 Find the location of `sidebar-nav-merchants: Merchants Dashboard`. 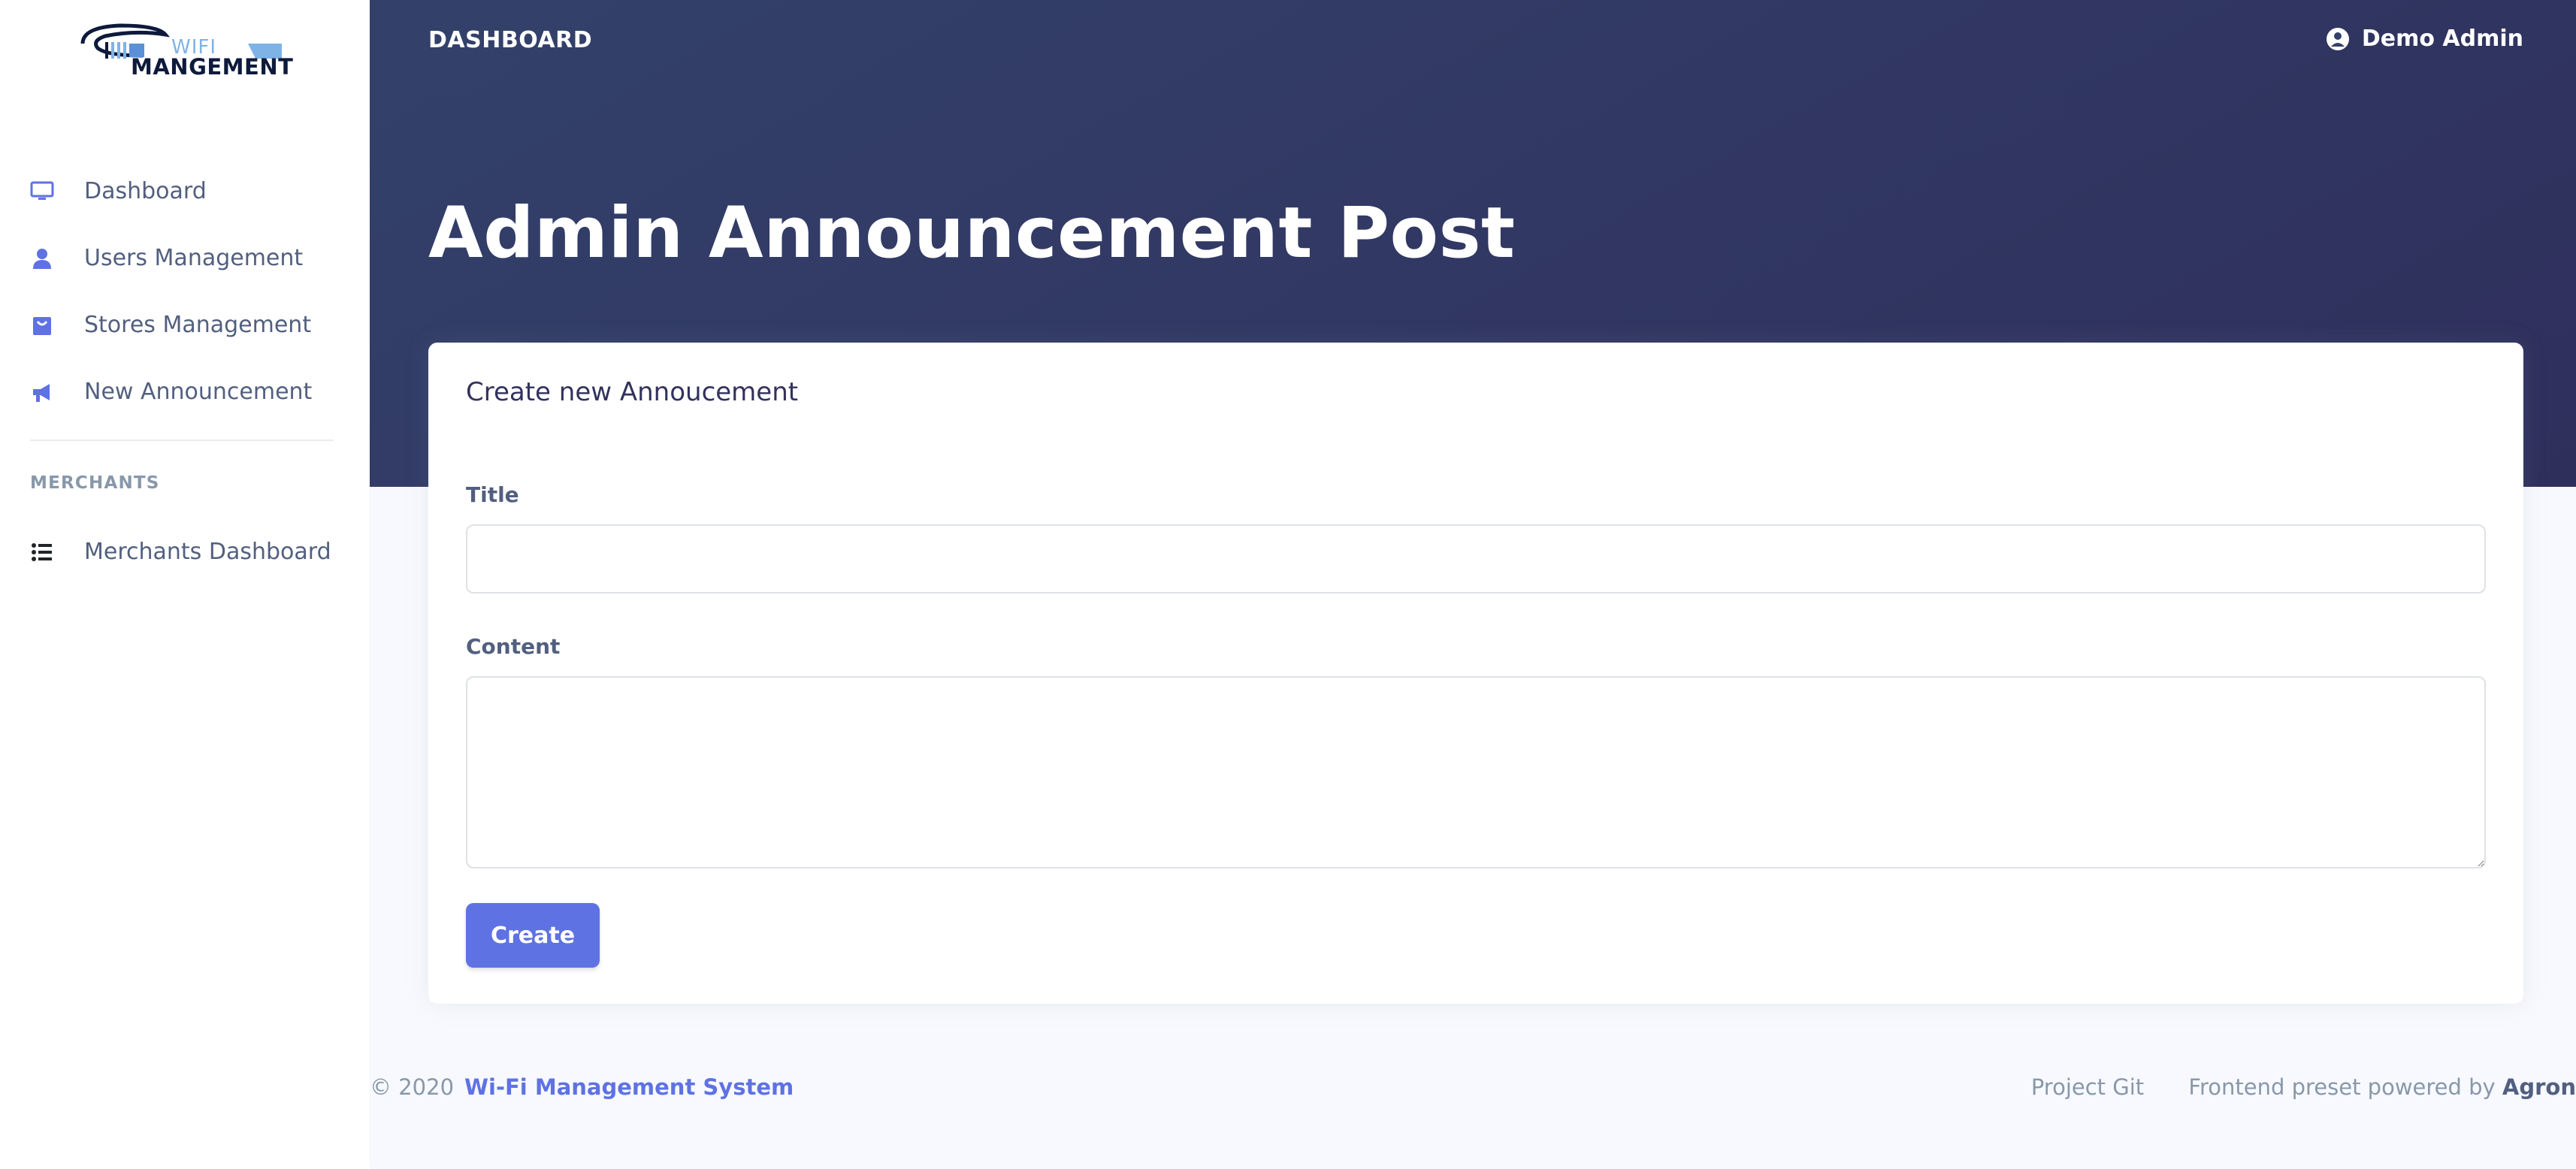

sidebar-nav-merchants: Merchants Dashboard is located at coordinates (185, 551).